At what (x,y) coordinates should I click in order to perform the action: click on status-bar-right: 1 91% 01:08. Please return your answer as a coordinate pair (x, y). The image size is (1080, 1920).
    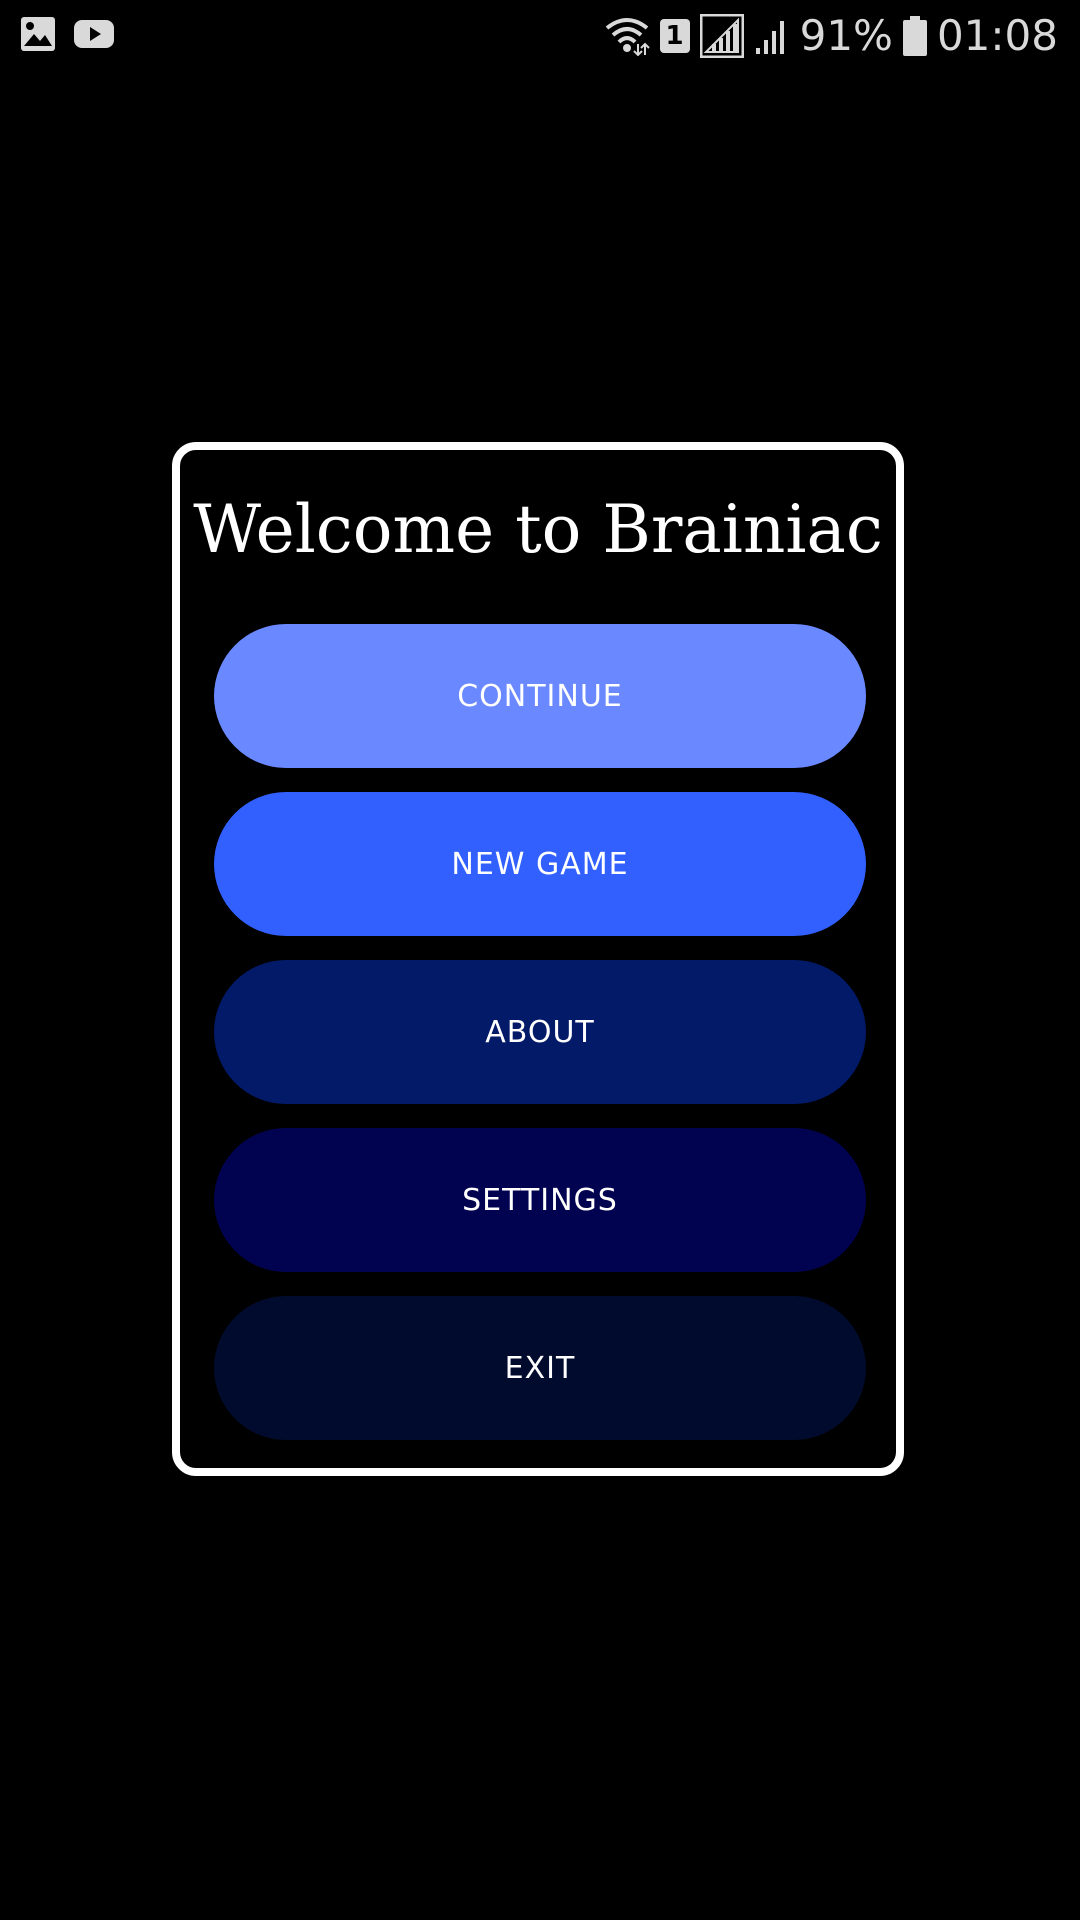
    Looking at the image, I should click on (831, 36).